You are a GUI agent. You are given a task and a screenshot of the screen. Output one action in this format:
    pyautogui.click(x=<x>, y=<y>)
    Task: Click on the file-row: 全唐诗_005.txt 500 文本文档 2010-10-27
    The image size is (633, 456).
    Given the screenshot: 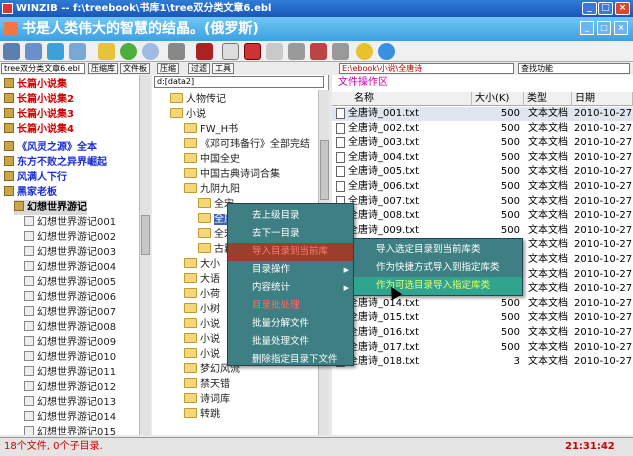 What is the action you would take?
    pyautogui.click(x=482, y=172)
    